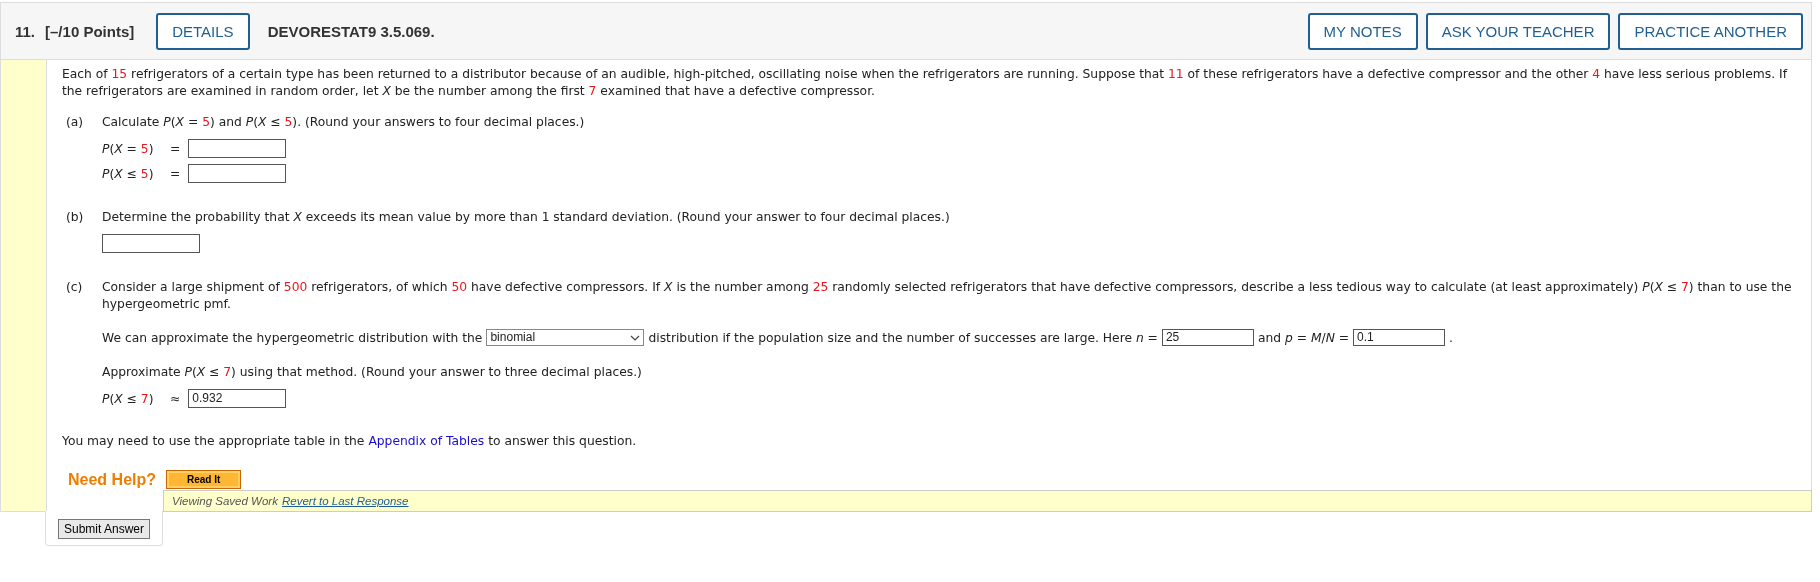 The width and height of the screenshot is (1820, 582). Describe the element at coordinates (345, 501) in the screenshot. I see `revert-link: Revert to Last Response` at that location.